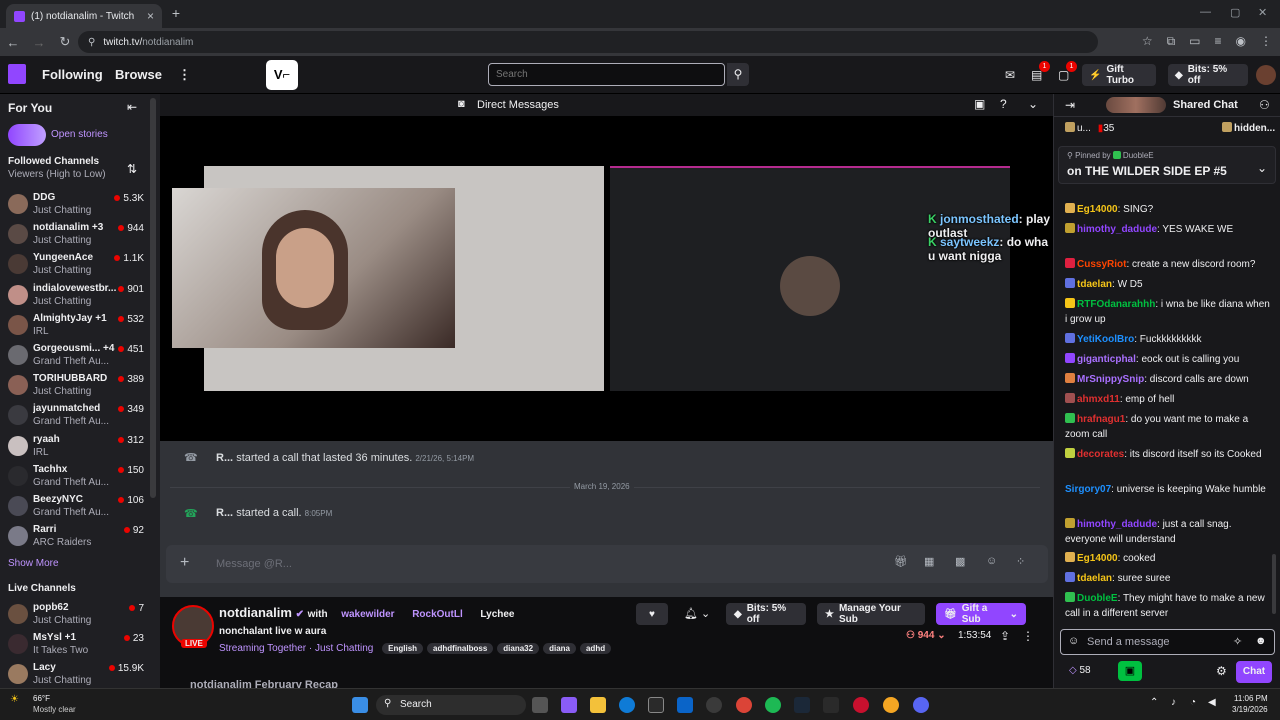  I want to click on chrome-icon, so click(744, 705).